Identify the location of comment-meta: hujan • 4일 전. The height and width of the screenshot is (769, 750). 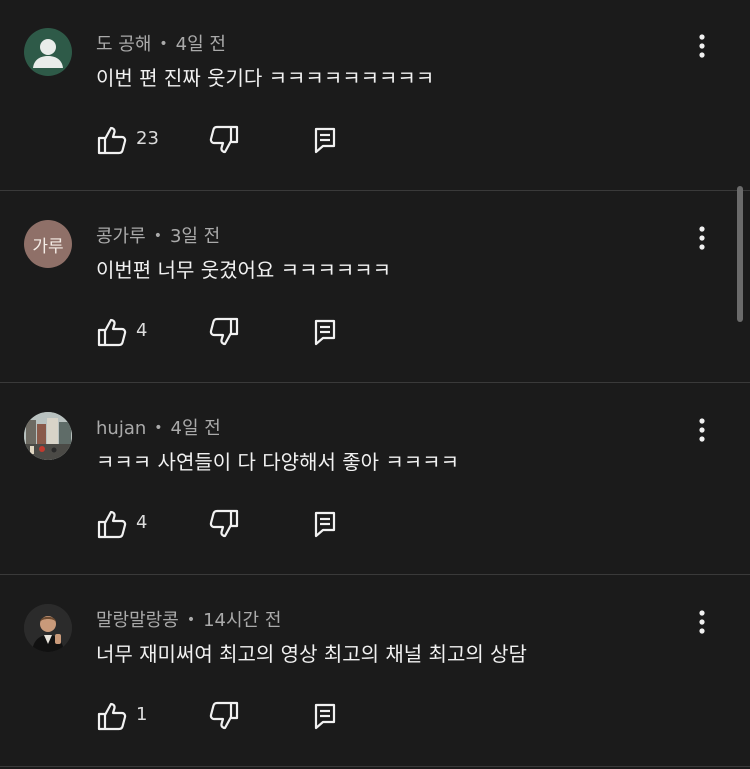
(158, 427).